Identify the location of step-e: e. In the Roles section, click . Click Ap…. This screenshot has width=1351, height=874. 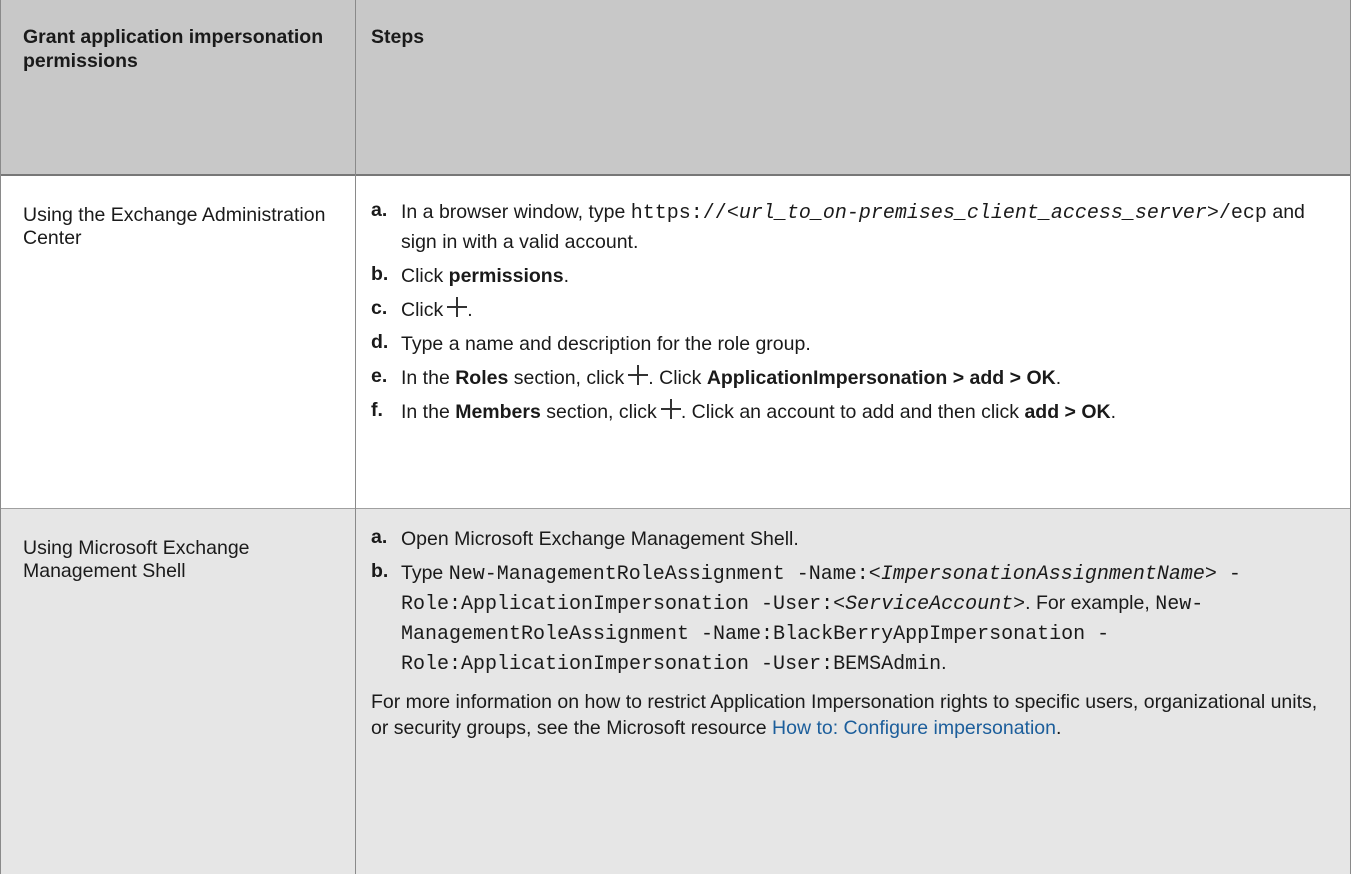
(850, 378).